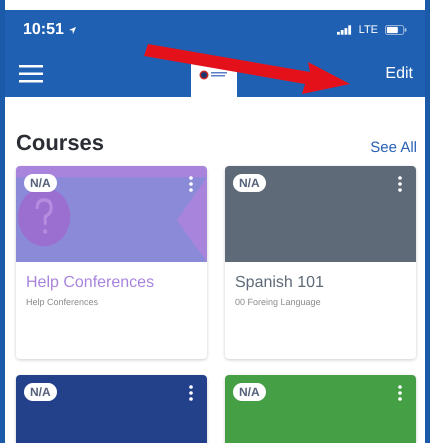  I want to click on menu-icon, so click(31, 73).